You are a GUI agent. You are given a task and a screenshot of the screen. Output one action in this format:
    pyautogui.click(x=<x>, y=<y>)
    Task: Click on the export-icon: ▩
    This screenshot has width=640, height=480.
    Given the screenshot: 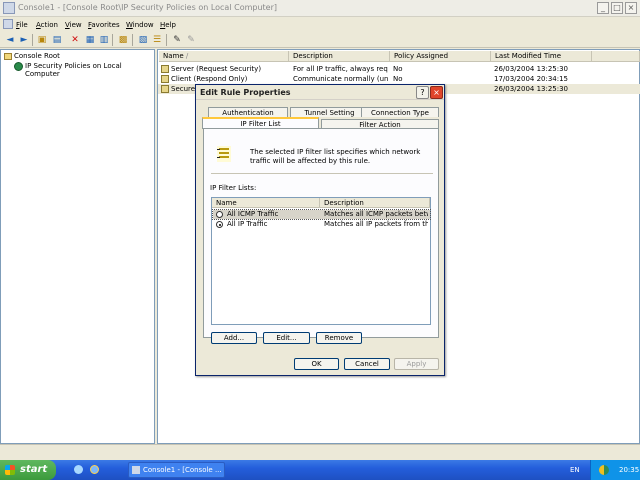 What is the action you would take?
    pyautogui.click(x=123, y=40)
    